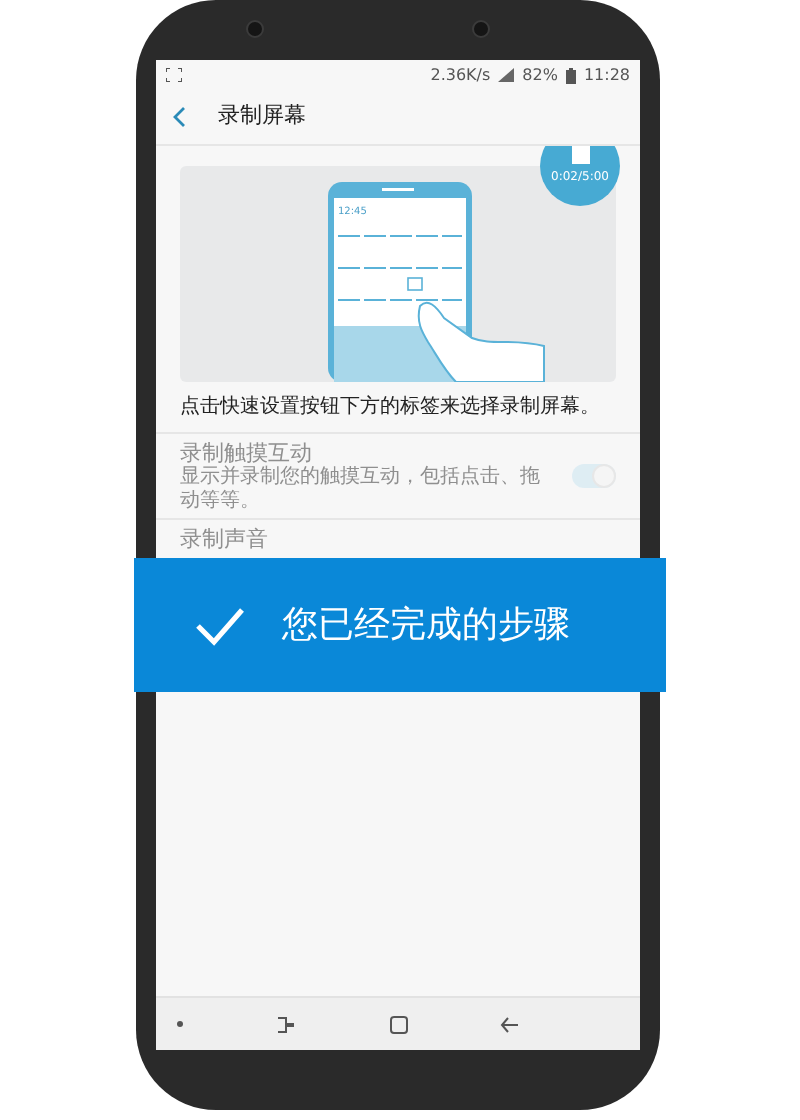  What do you see at coordinates (426, 626) in the screenshot?
I see `banner-text: 您已经完成的步骤` at bounding box center [426, 626].